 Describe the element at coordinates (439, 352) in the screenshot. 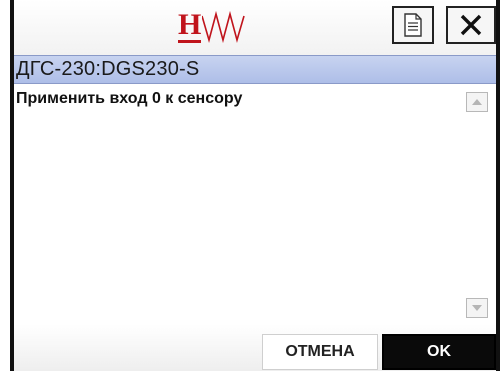

I see `ok-button: OK` at that location.